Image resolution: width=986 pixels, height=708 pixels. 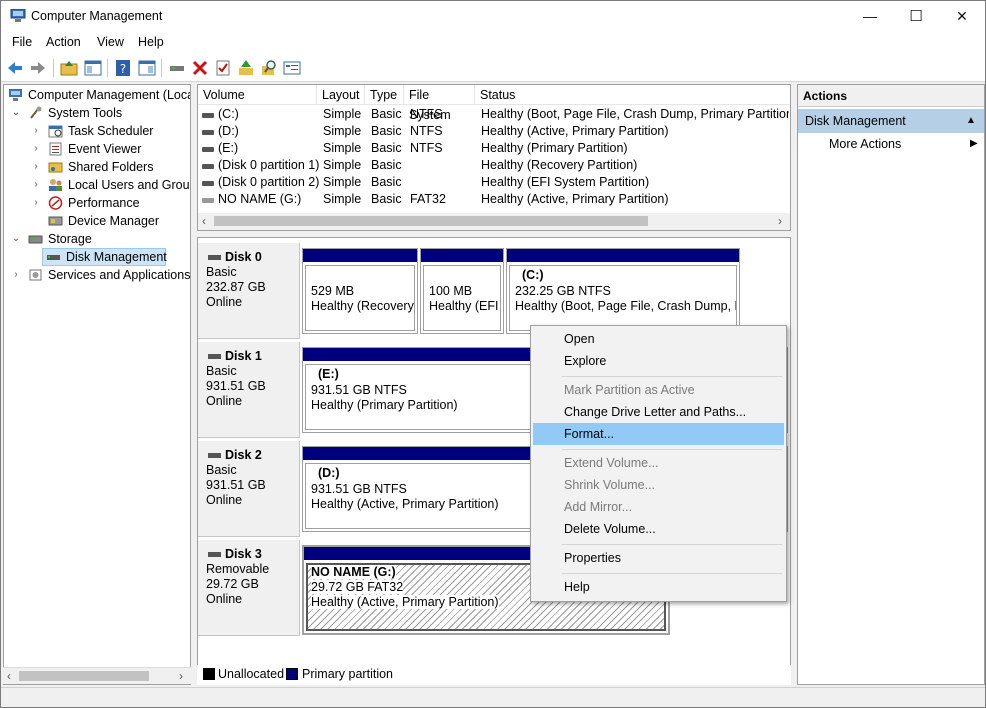 What do you see at coordinates (98, 167) in the screenshot?
I see `tree-item-shared-folders: › Shared Folders` at bounding box center [98, 167].